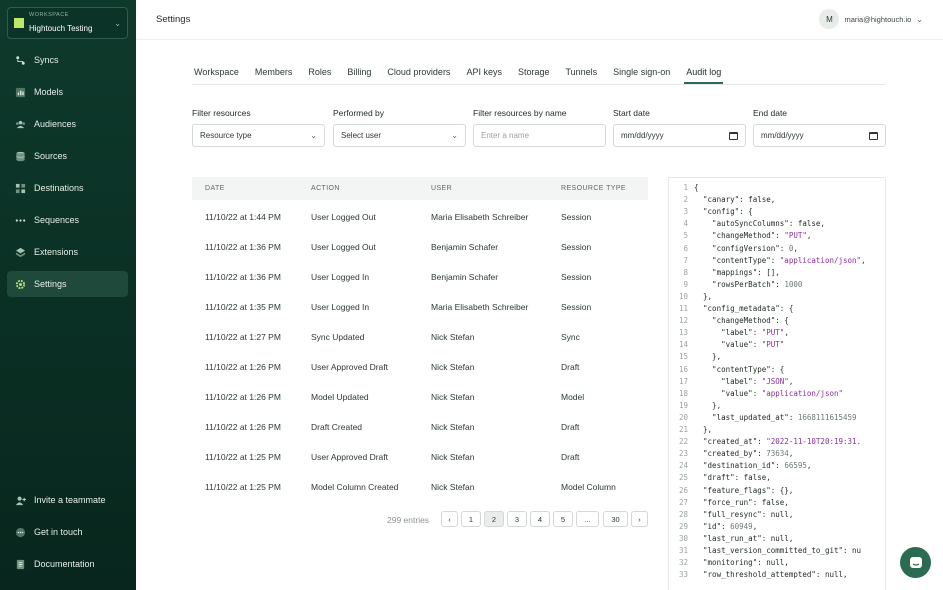 The height and width of the screenshot is (590, 943). What do you see at coordinates (67, 124) in the screenshot?
I see `sidebar-item-audiences: Audiences` at bounding box center [67, 124].